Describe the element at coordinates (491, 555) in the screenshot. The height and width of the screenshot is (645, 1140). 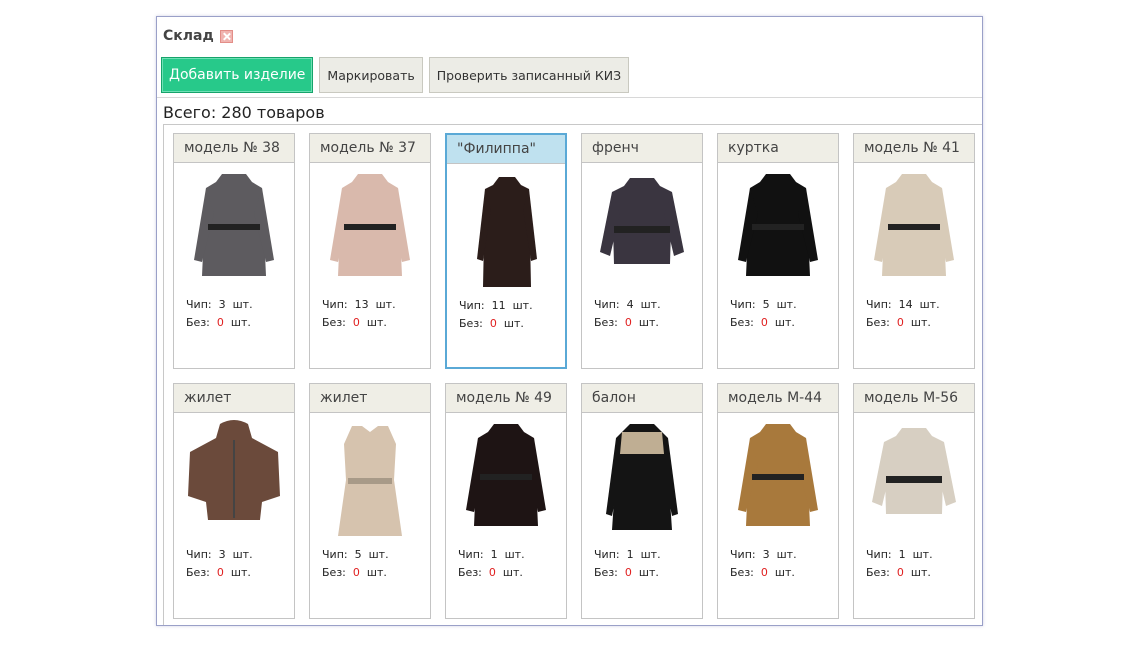
I see `chip-line: Чип: 1 шт.` at that location.